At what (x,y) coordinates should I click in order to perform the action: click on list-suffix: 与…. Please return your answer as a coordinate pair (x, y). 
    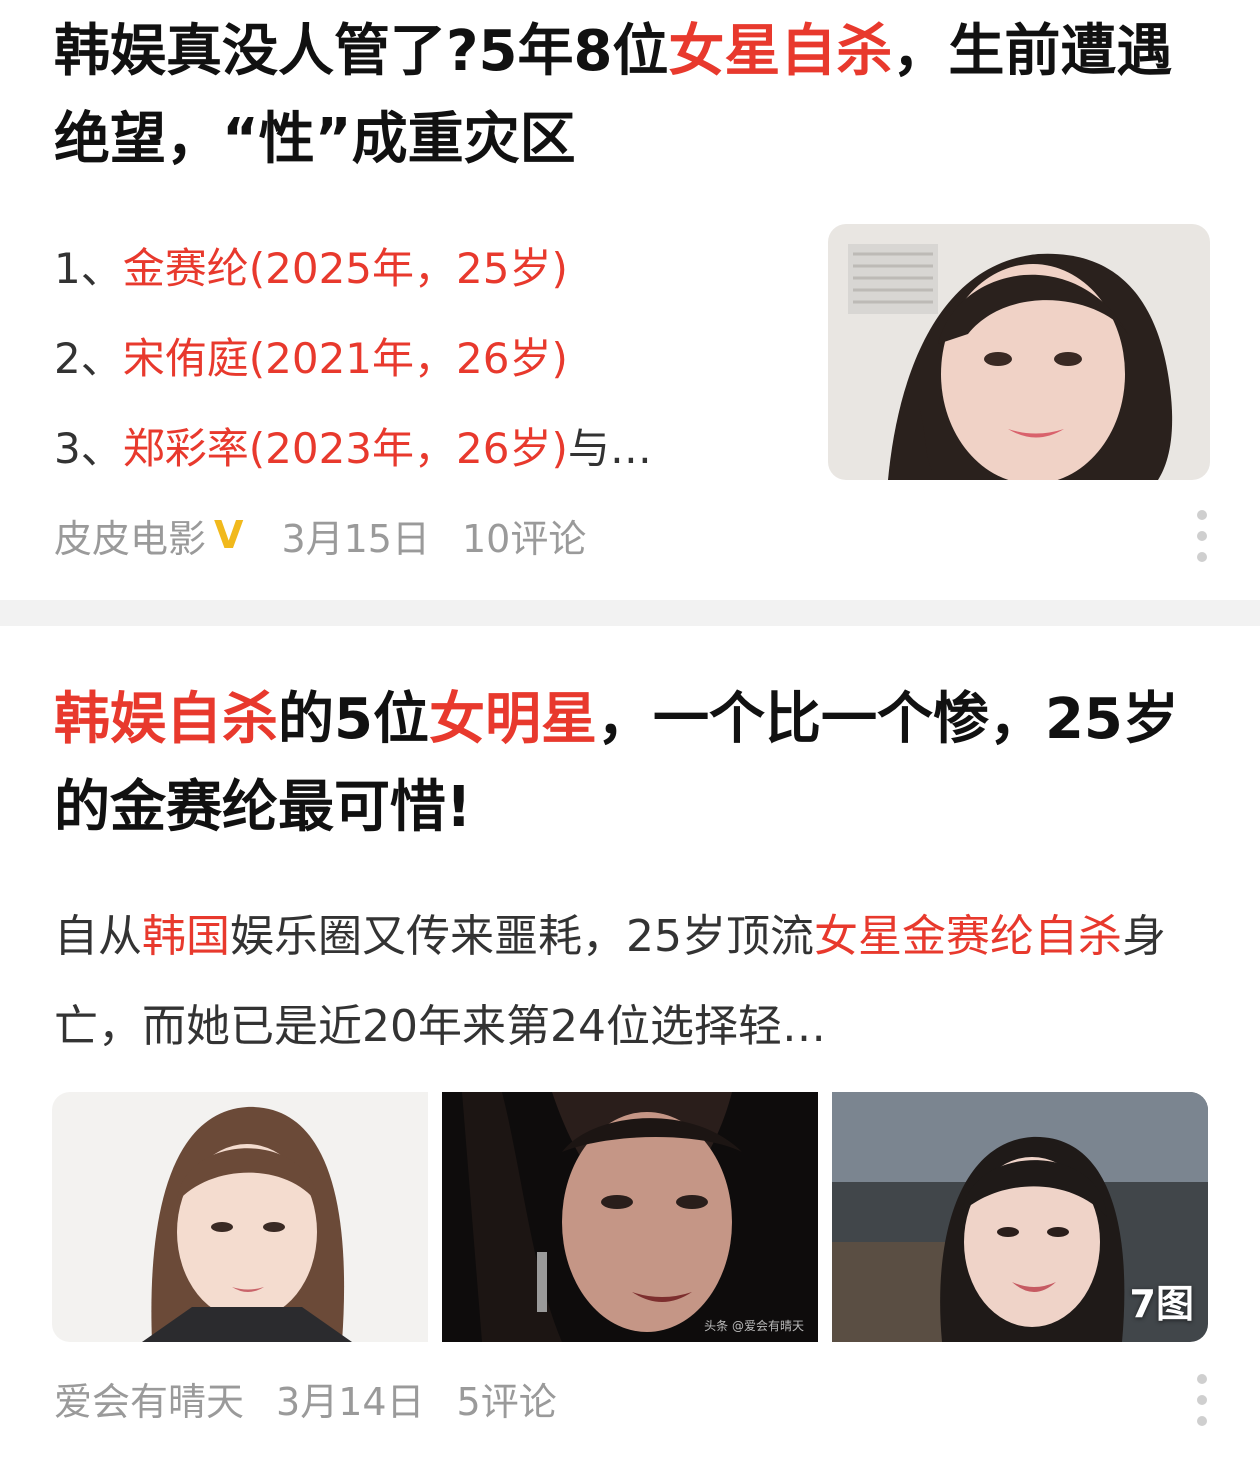
    Looking at the image, I should click on (609, 448).